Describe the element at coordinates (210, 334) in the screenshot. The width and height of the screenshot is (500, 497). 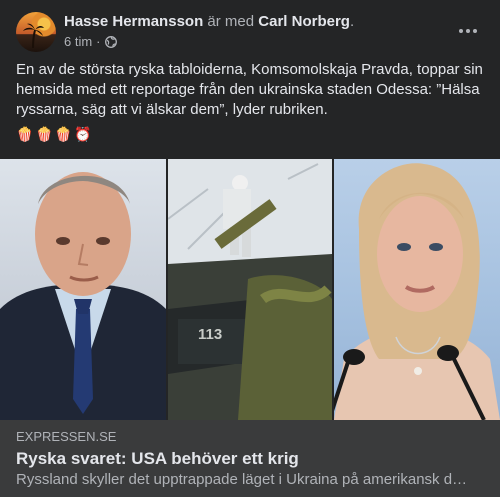
I see `vehicle-number: 113` at that location.